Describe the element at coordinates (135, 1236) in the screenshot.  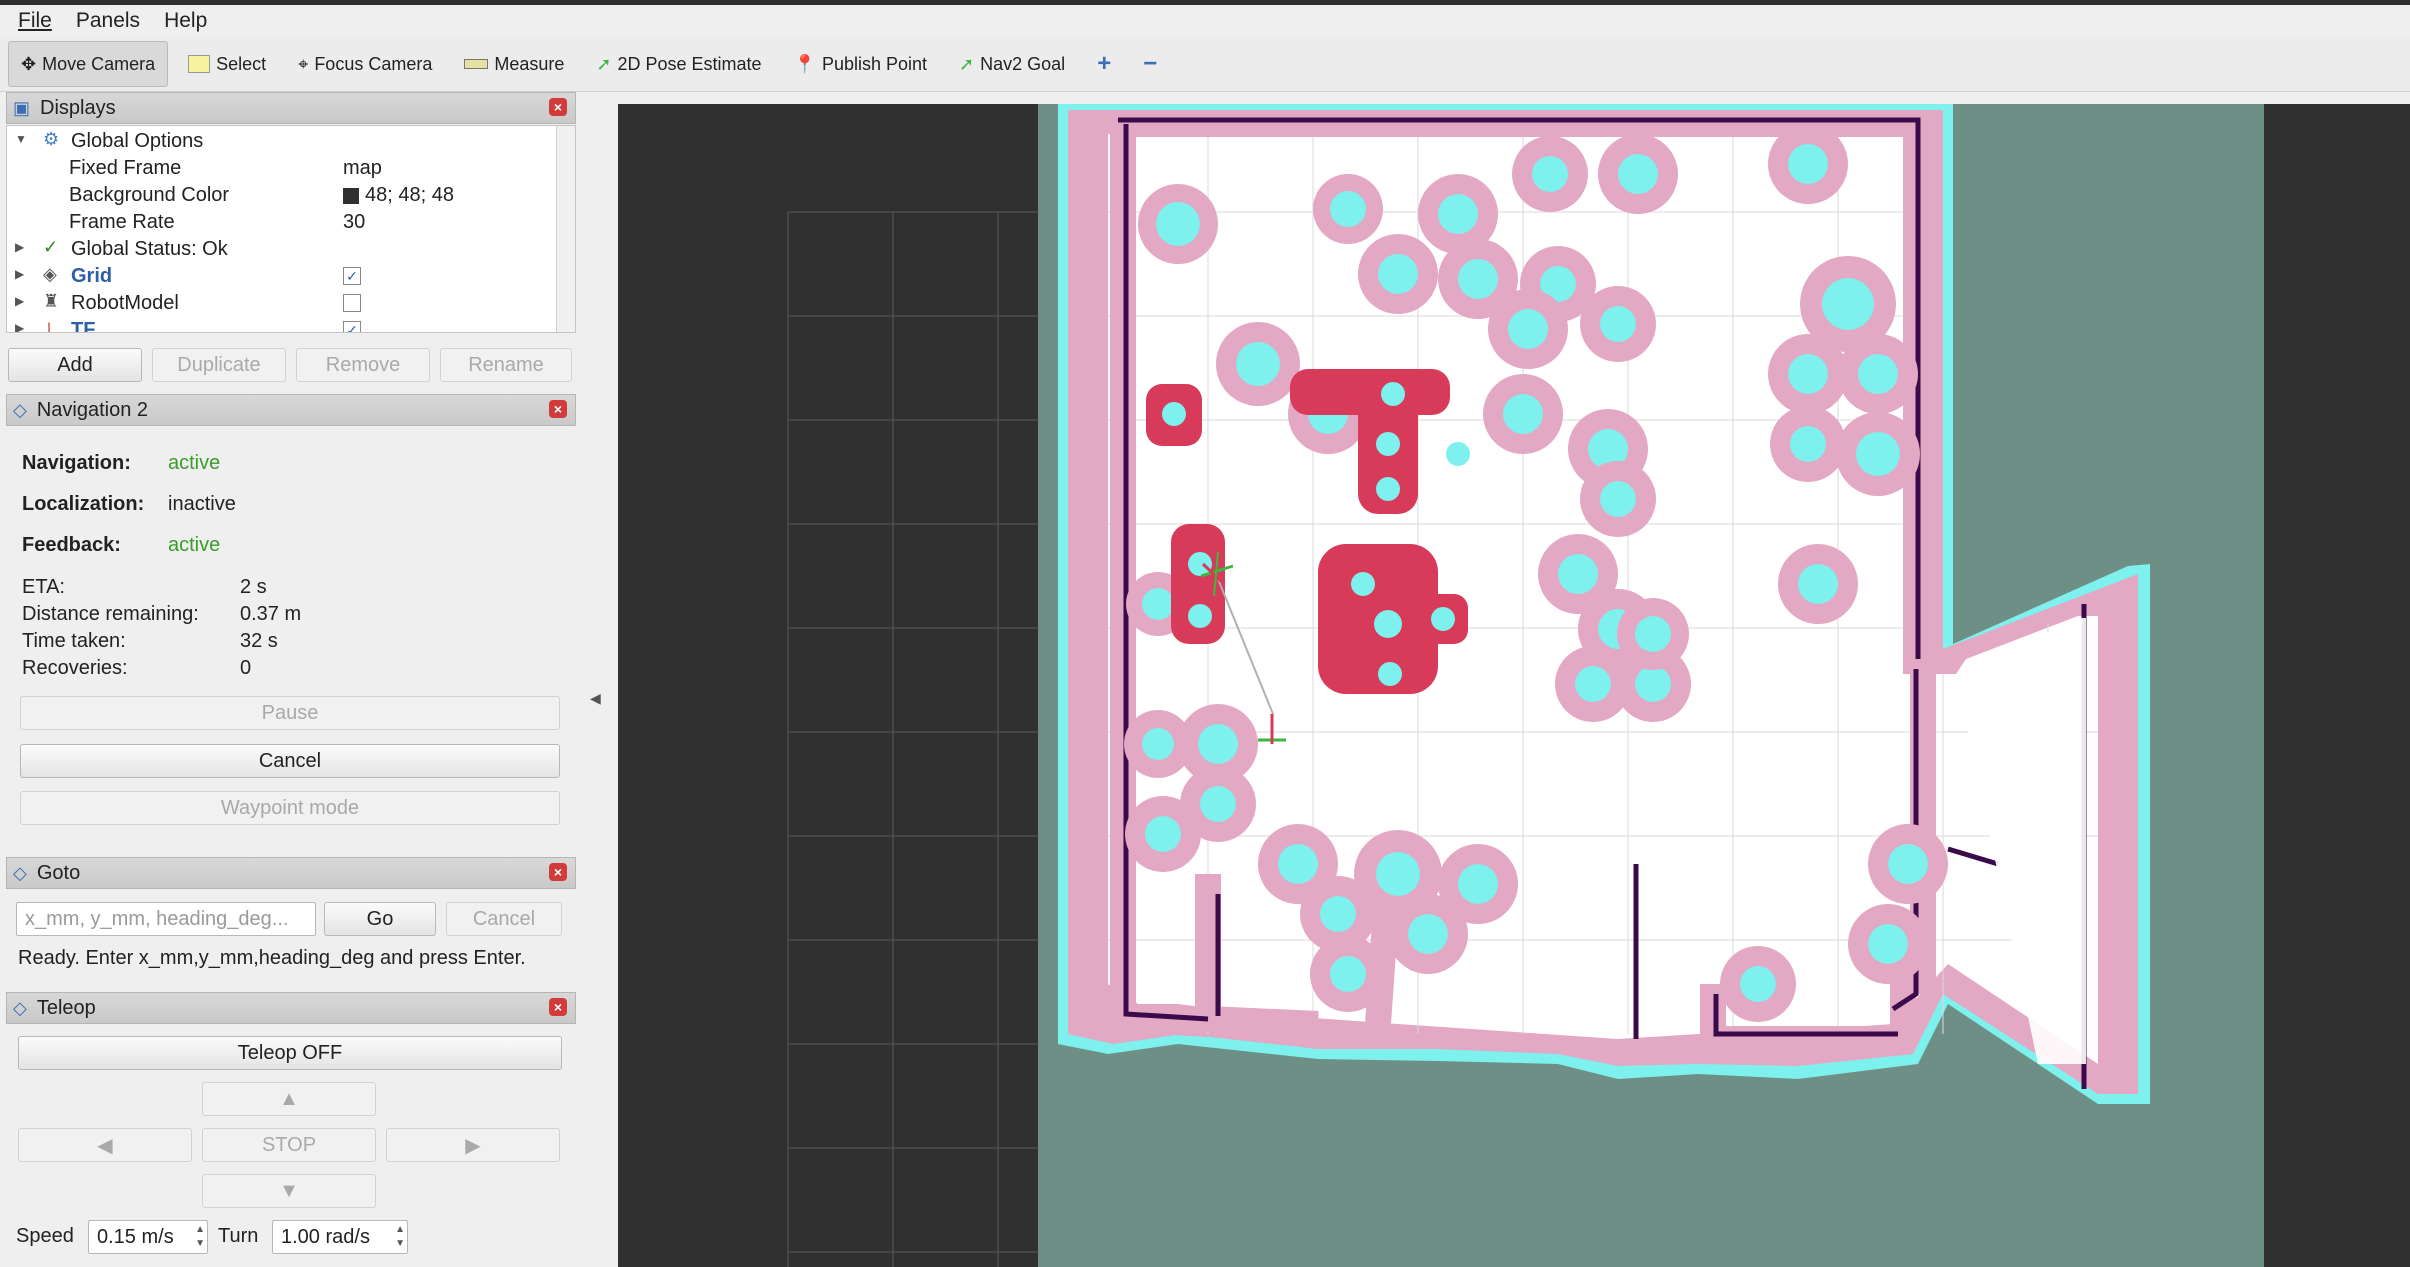
I see `speed-value: 0.15 m/s` at that location.